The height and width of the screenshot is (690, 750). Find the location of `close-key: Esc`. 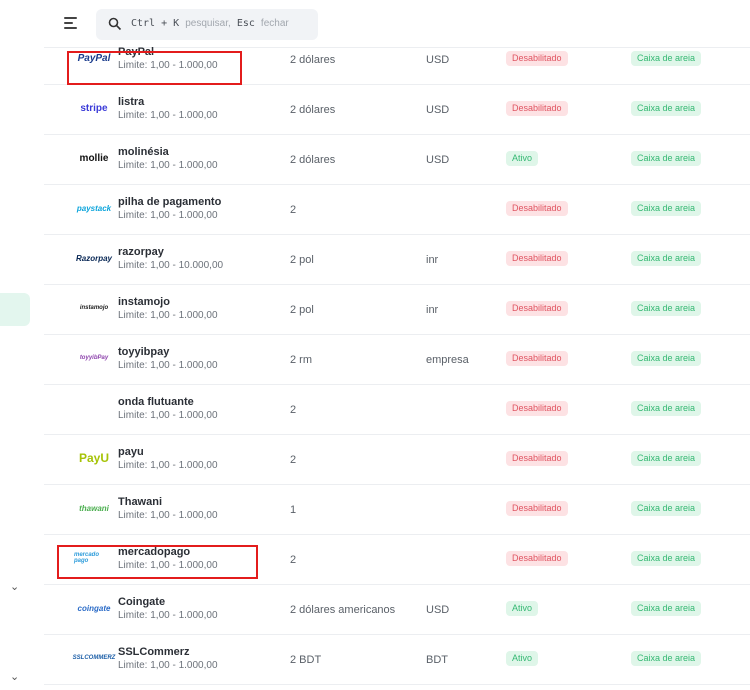

close-key: Esc is located at coordinates (245, 23).